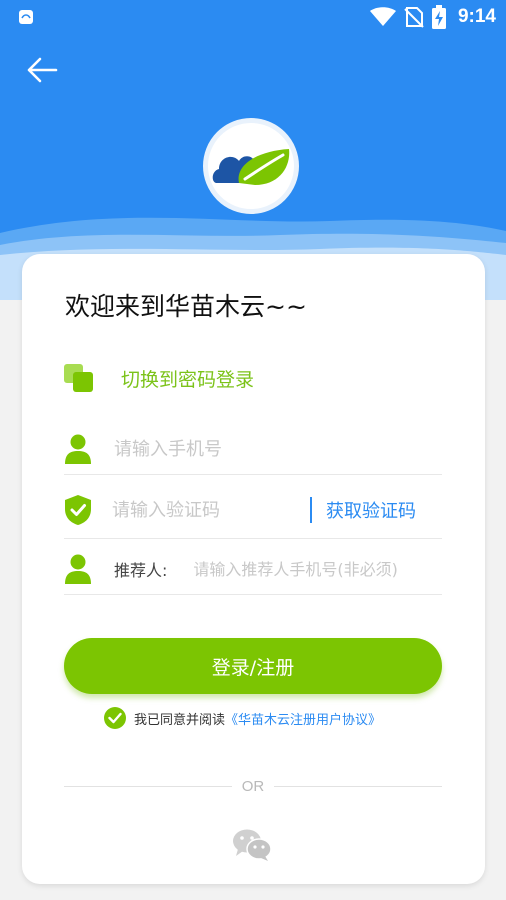 The image size is (506, 900). What do you see at coordinates (253, 17) in the screenshot?
I see `status-bar: 9:14` at bounding box center [253, 17].